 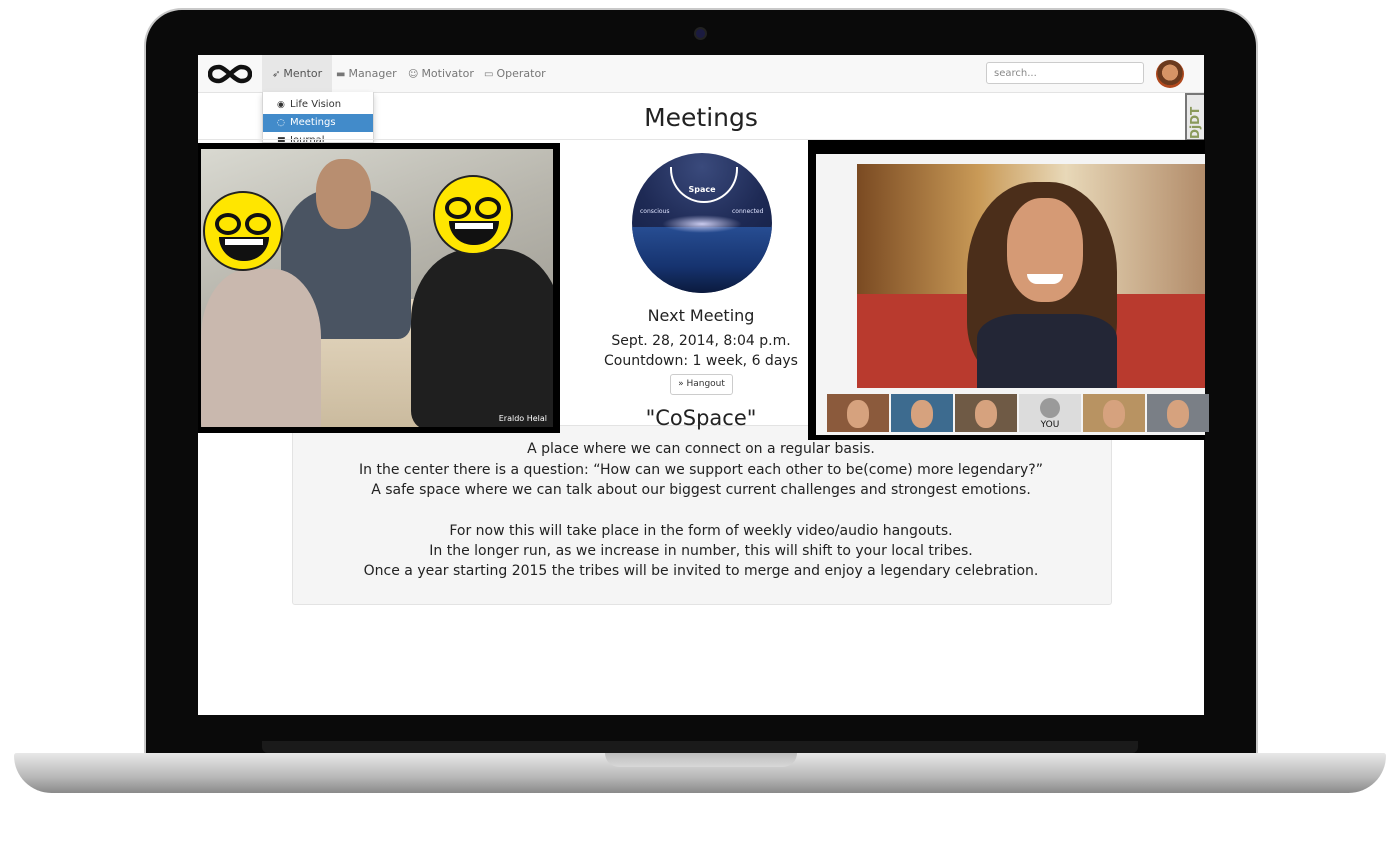 What do you see at coordinates (701, 117) in the screenshot?
I see `page-title: Meetings` at bounding box center [701, 117].